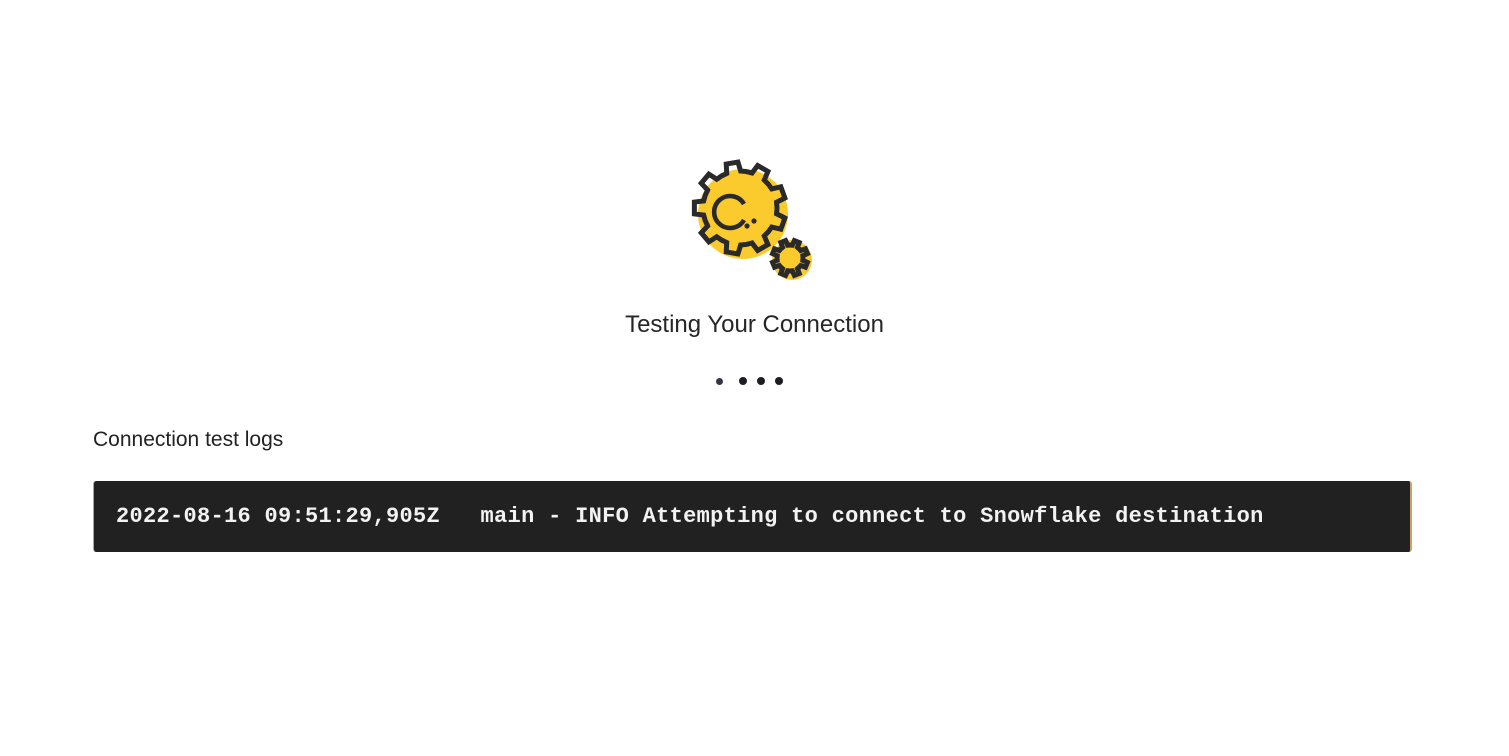 Image resolution: width=1509 pixels, height=756 pixels. Describe the element at coordinates (754, 324) in the screenshot. I see `status-title: Testing Your Connection` at that location.